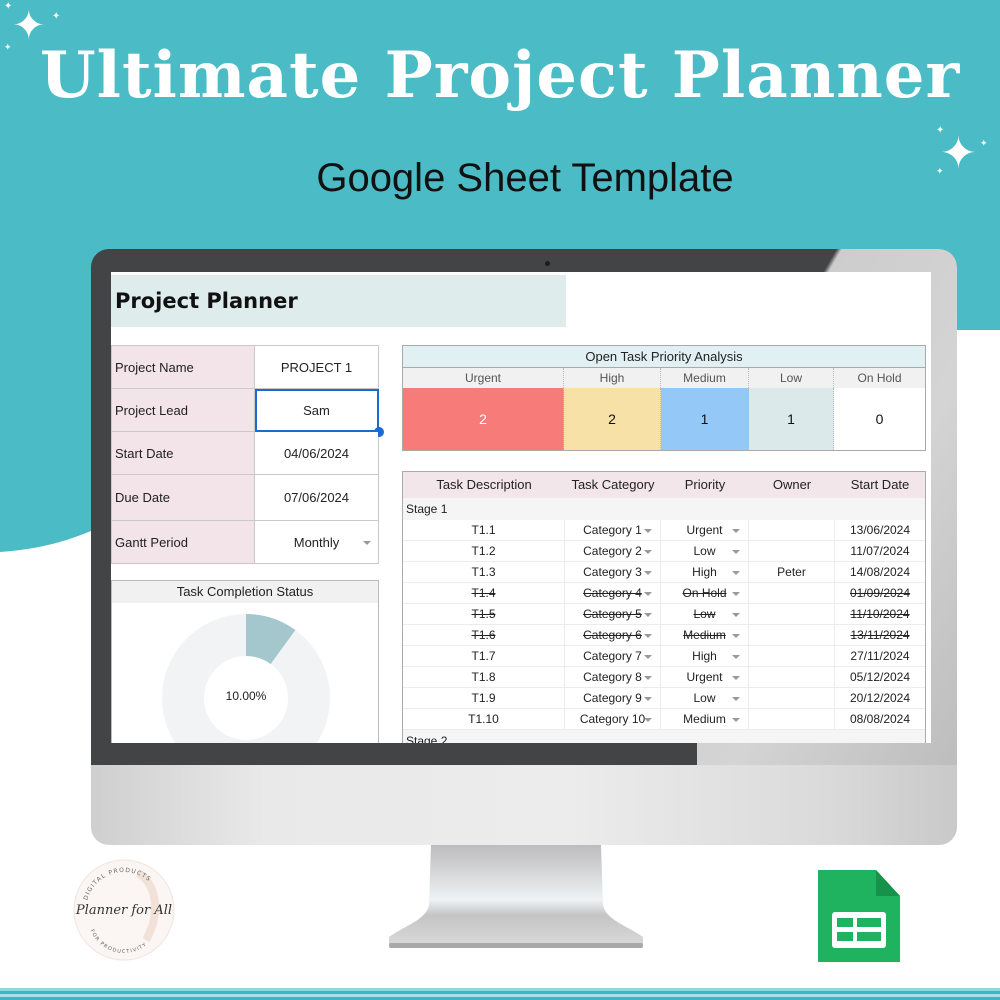 The width and height of the screenshot is (1000, 1000). I want to click on project-lead-cell: Sam, so click(319, 412).